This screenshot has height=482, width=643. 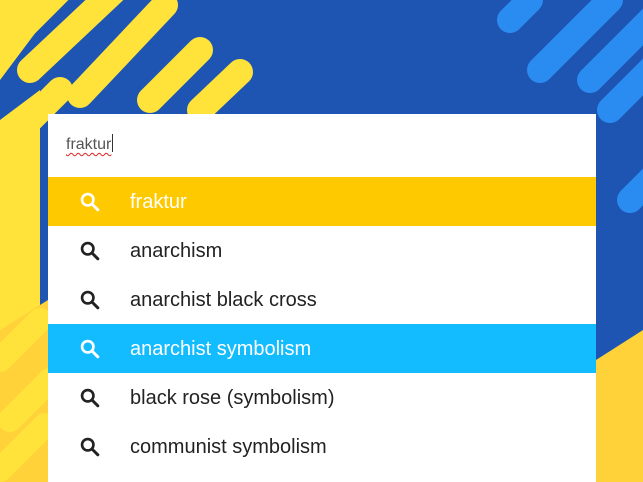 I want to click on suggestion-label: anarchist black cross, so click(x=223, y=300).